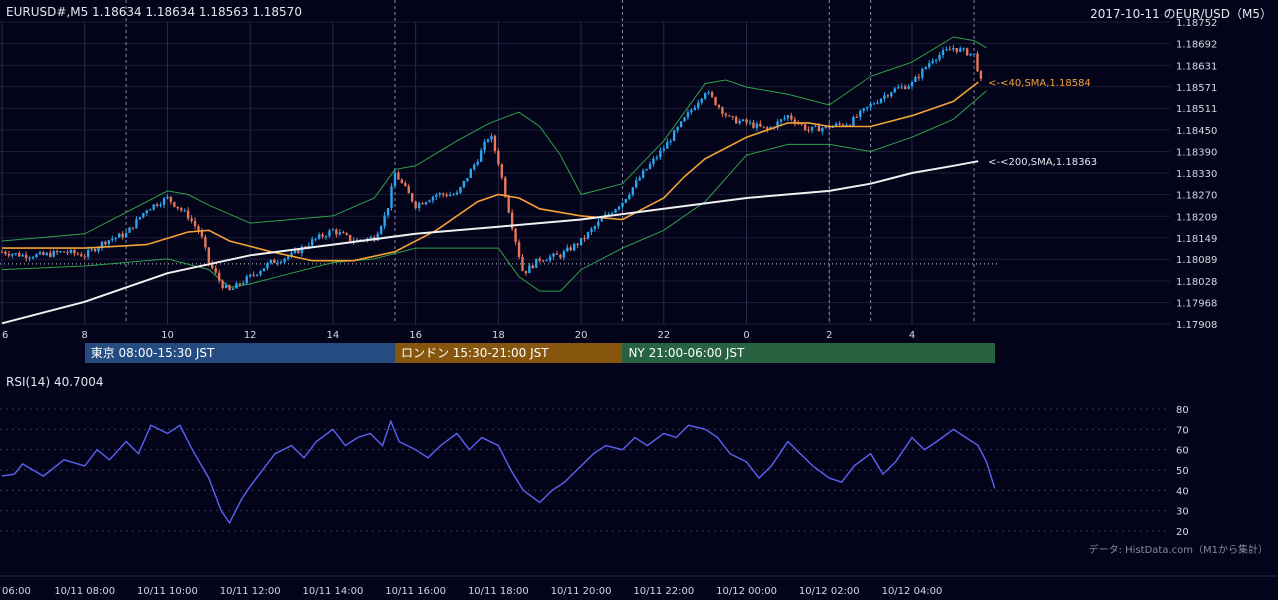 The image size is (1278, 600). What do you see at coordinates (16, 591) in the screenshot?
I see `bottom-time-tick-label: 06:00` at bounding box center [16, 591].